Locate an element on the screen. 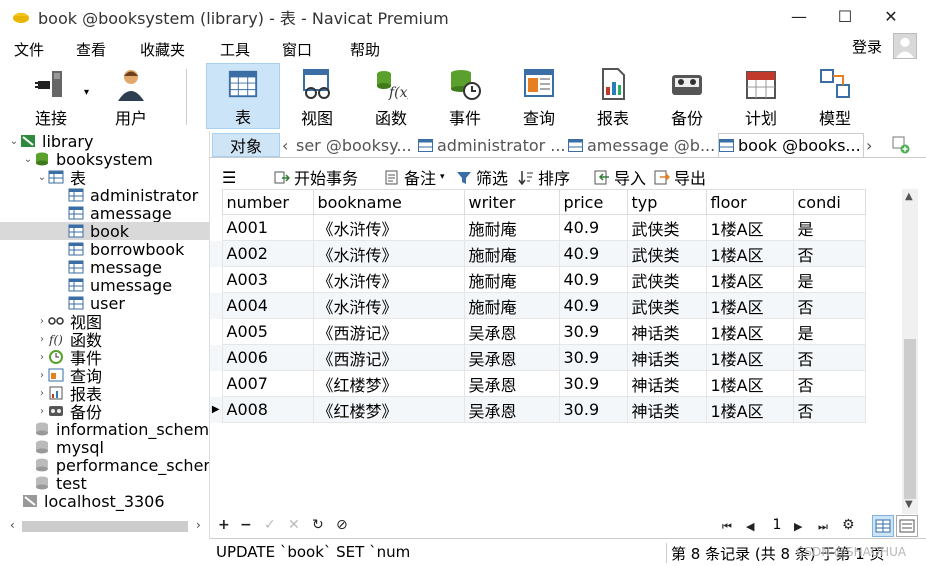 The height and width of the screenshot is (566, 926). menu-window: 窗口 is located at coordinates (297, 49).